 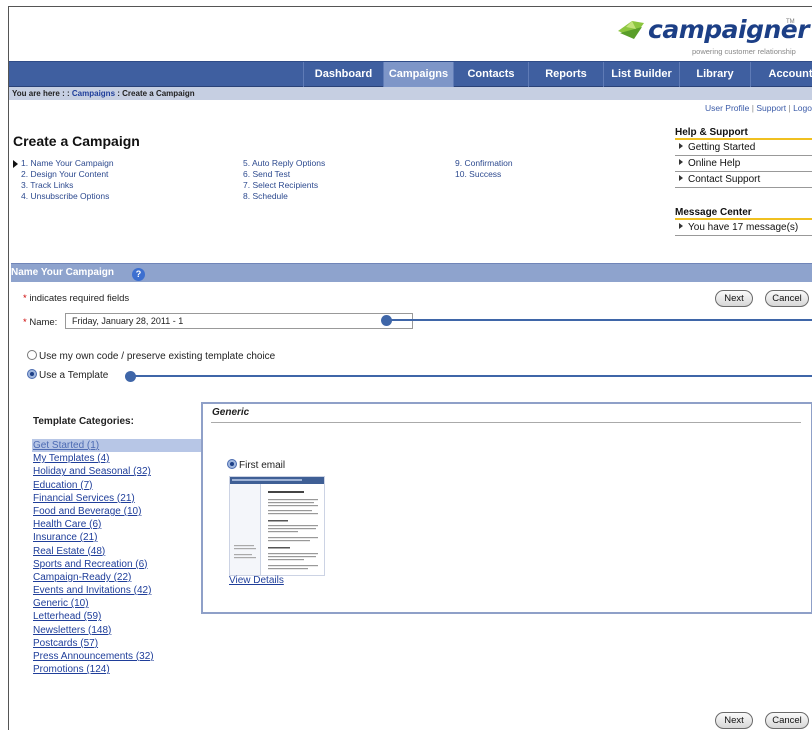 I want to click on section-header: Name Your Campaign ?, so click(x=411, y=272).